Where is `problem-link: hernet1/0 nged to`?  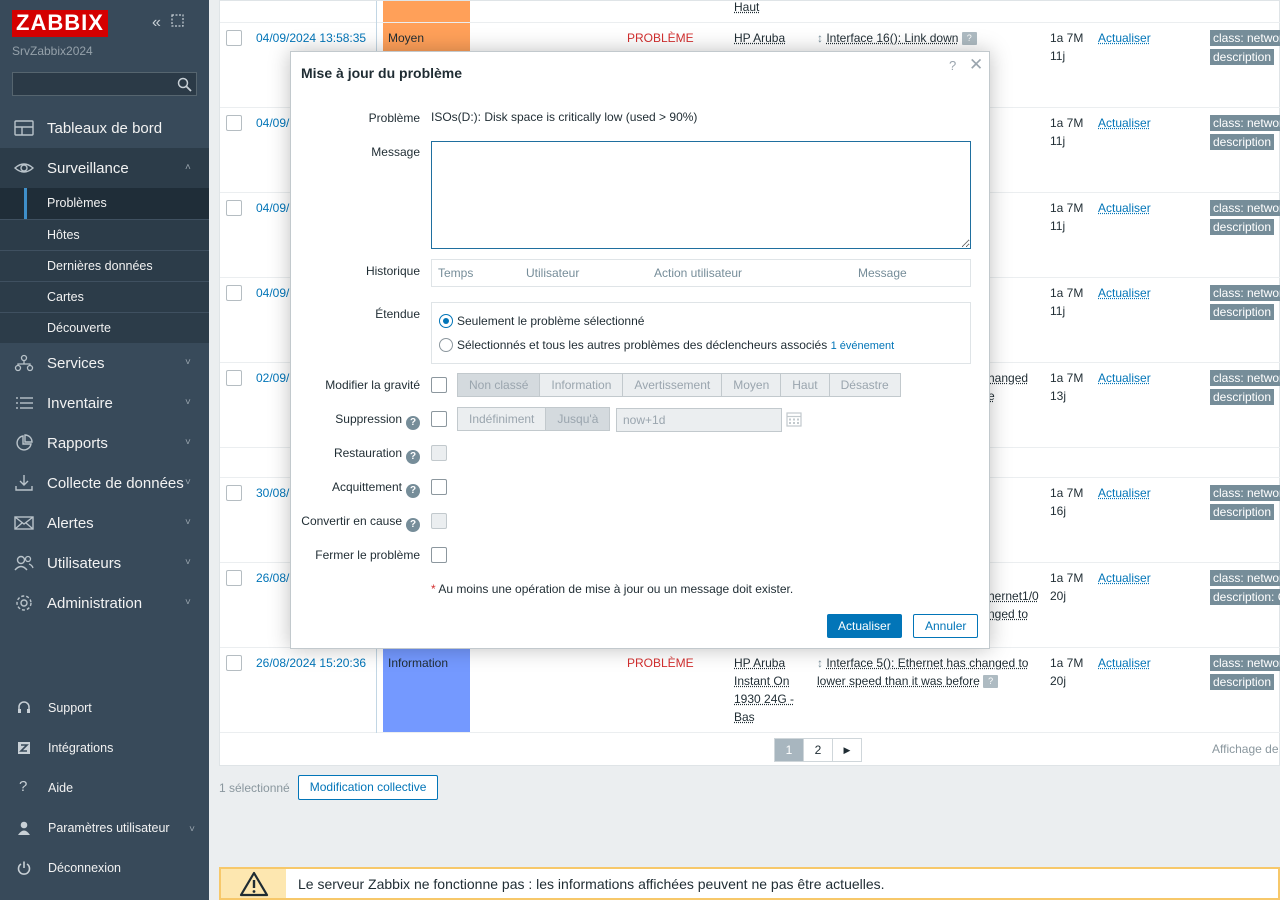
problem-link: hernet1/0 nged to is located at coordinates (1014, 605).